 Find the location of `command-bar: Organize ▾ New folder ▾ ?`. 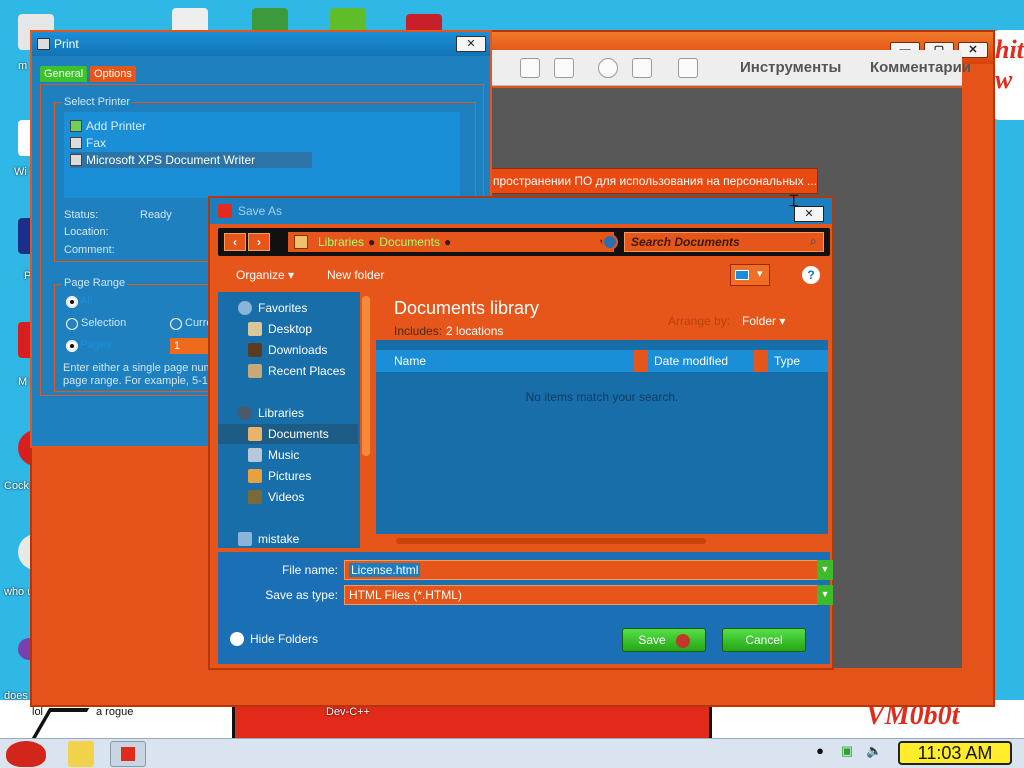

command-bar: Organize ▾ New folder ▾ ? is located at coordinates (524, 275).